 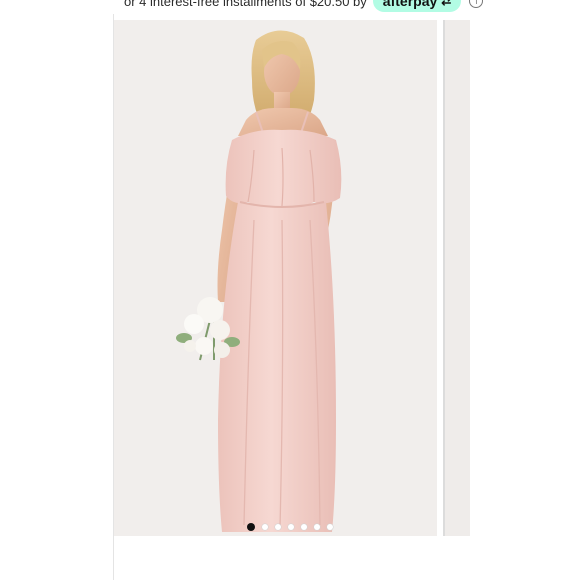 I want to click on afterpay-arrows-icon: ⇄, so click(x=446, y=4).